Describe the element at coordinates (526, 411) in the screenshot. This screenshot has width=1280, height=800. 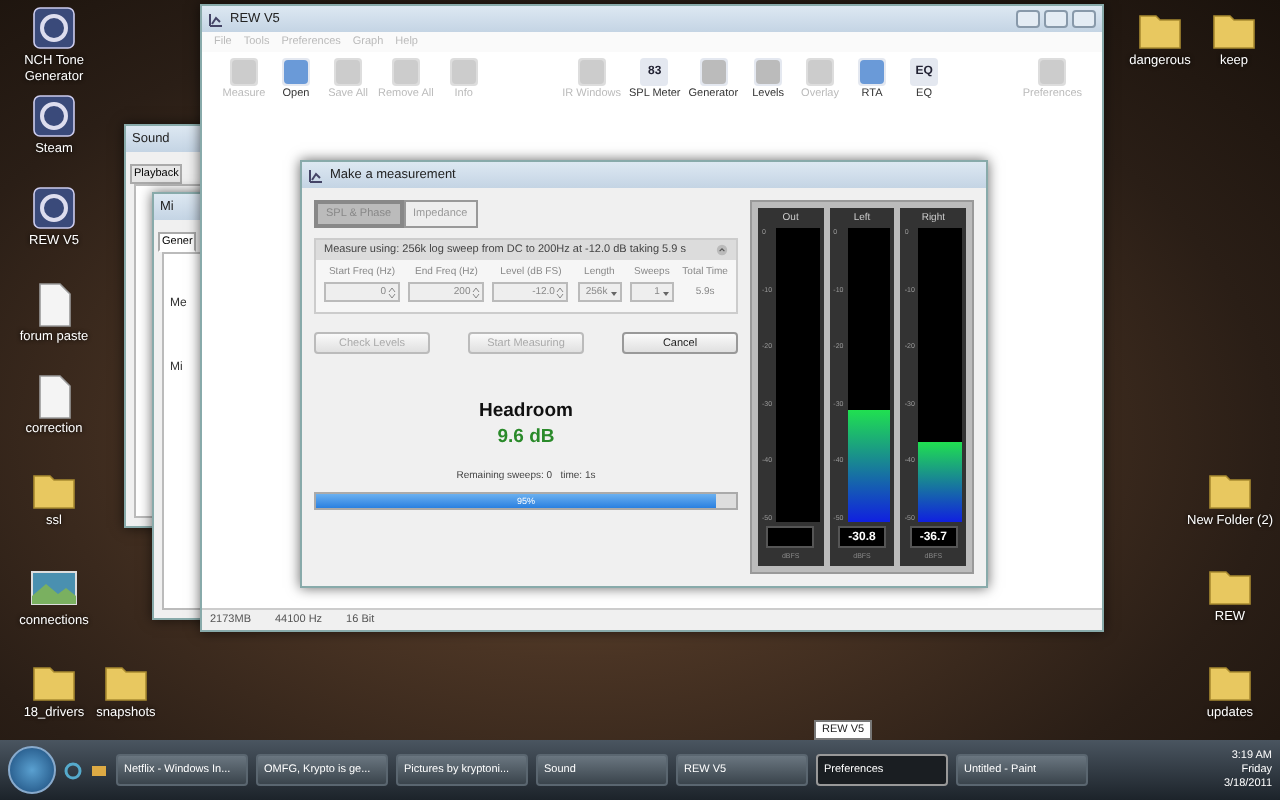
I see `headroom-label: Headroom` at that location.